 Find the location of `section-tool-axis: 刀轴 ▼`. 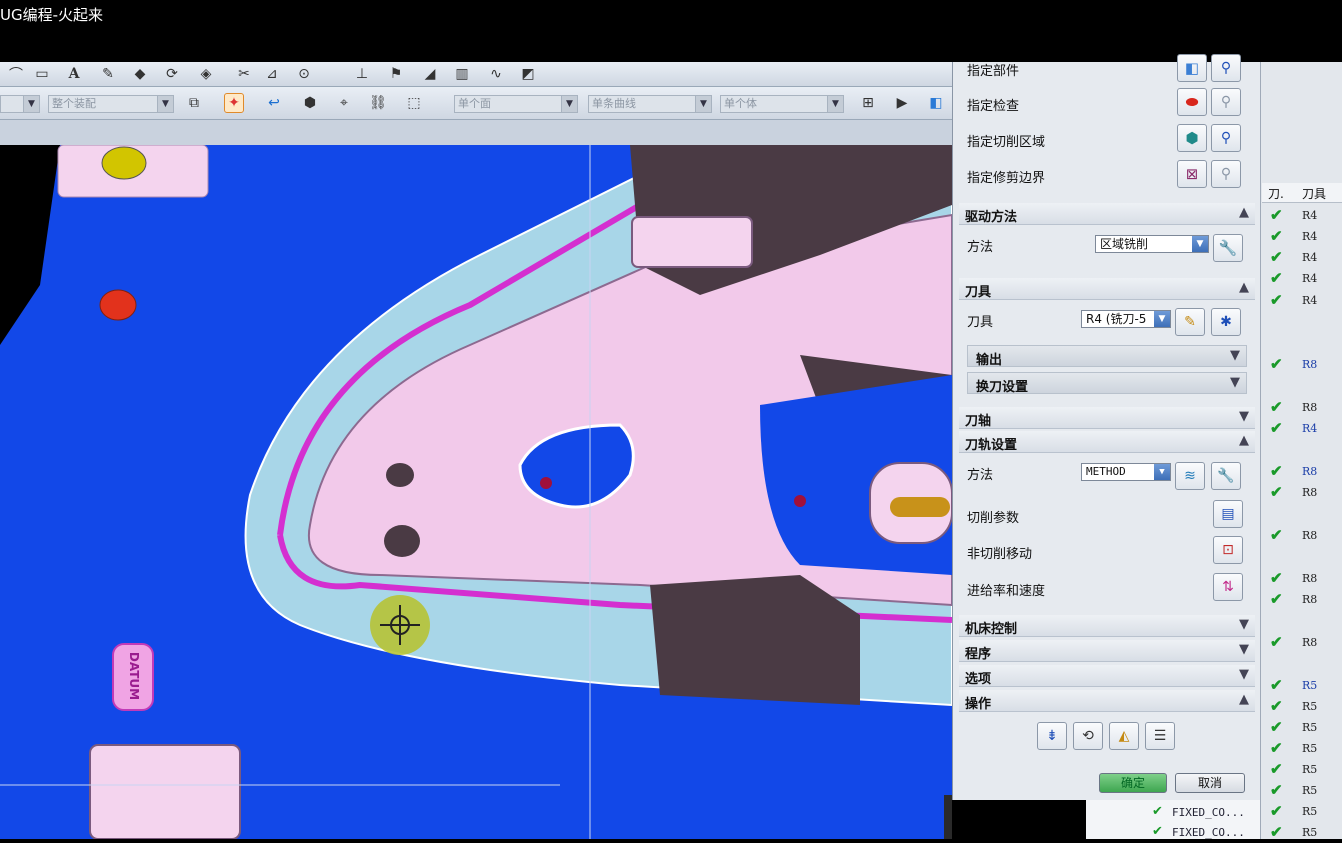

section-tool-axis: 刀轴 ▼ is located at coordinates (1107, 418).